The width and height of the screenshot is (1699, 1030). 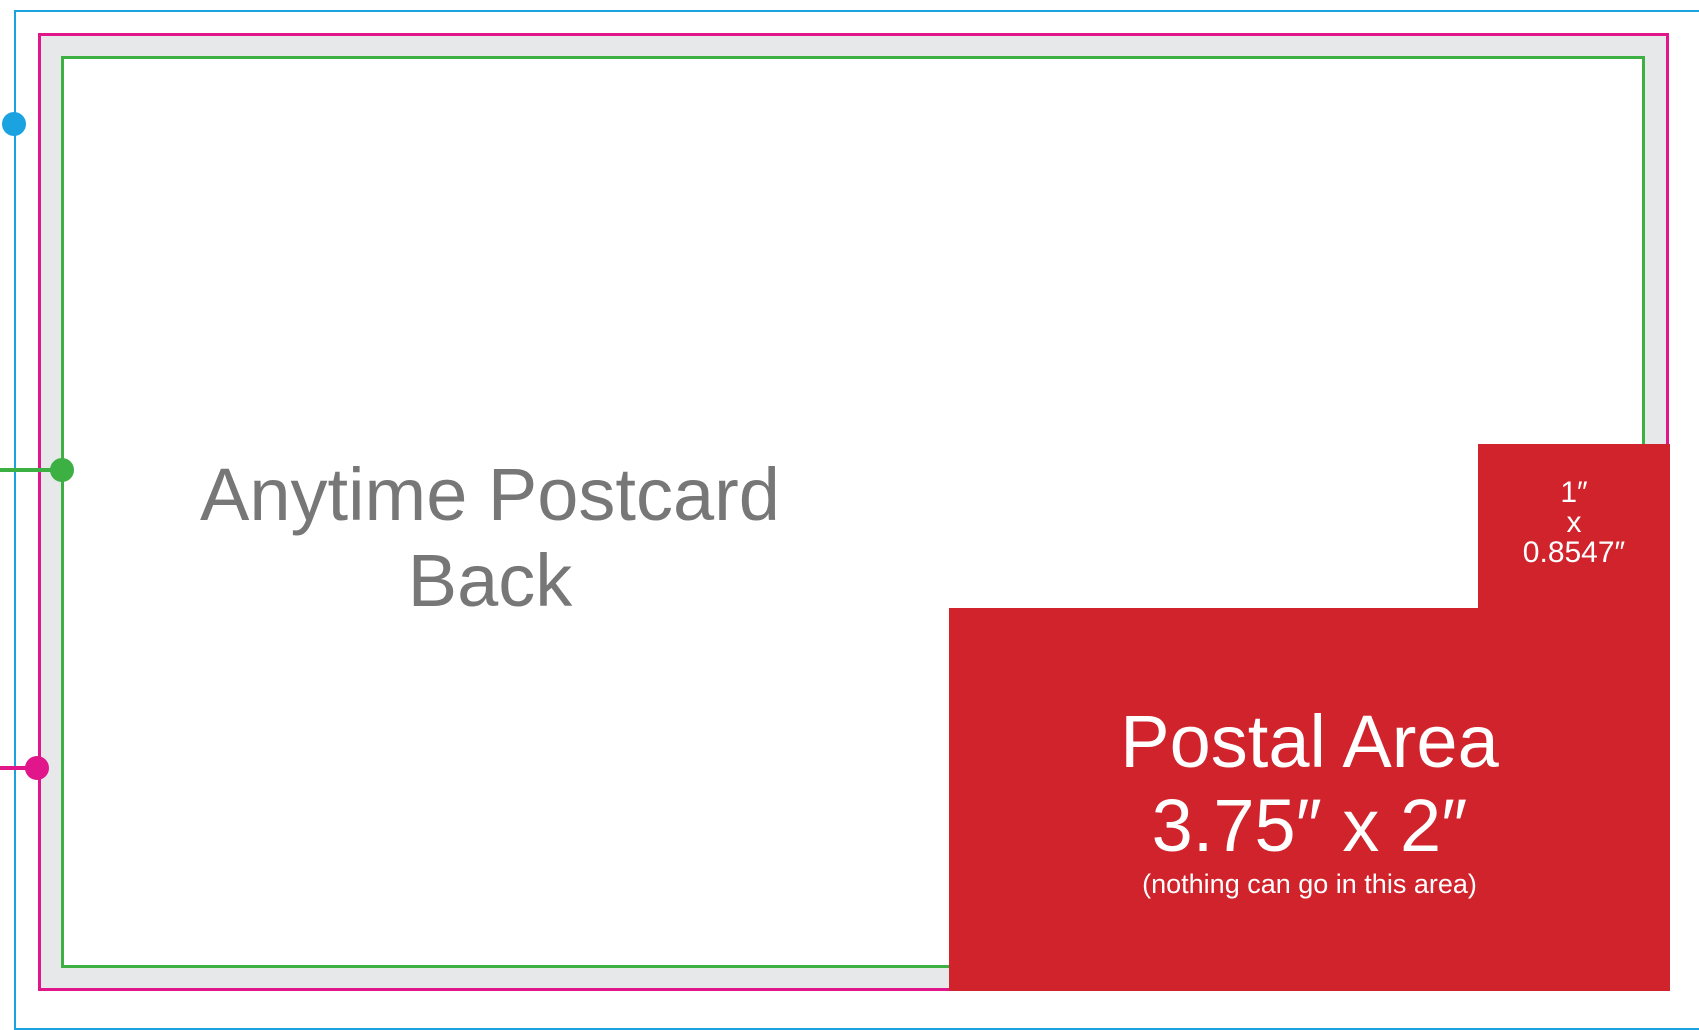 What do you see at coordinates (490, 538) in the screenshot?
I see `card-title: Anytime Postcard Back` at bounding box center [490, 538].